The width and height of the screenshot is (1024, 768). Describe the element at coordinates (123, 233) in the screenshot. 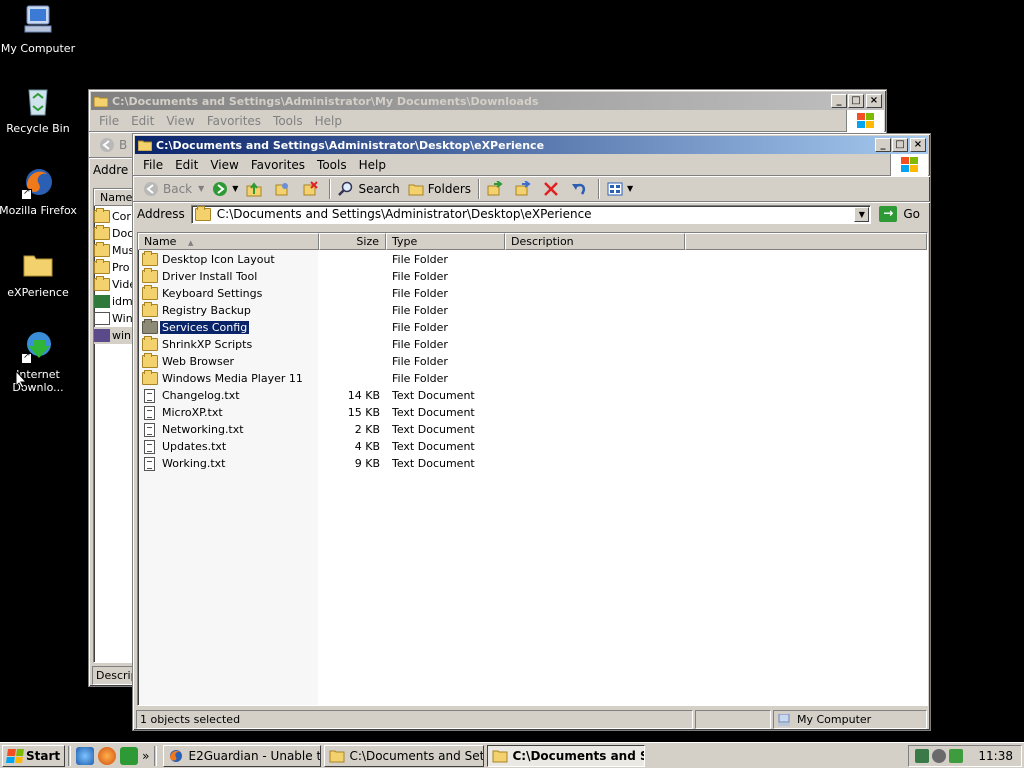

I see `file-name: Doc` at that location.